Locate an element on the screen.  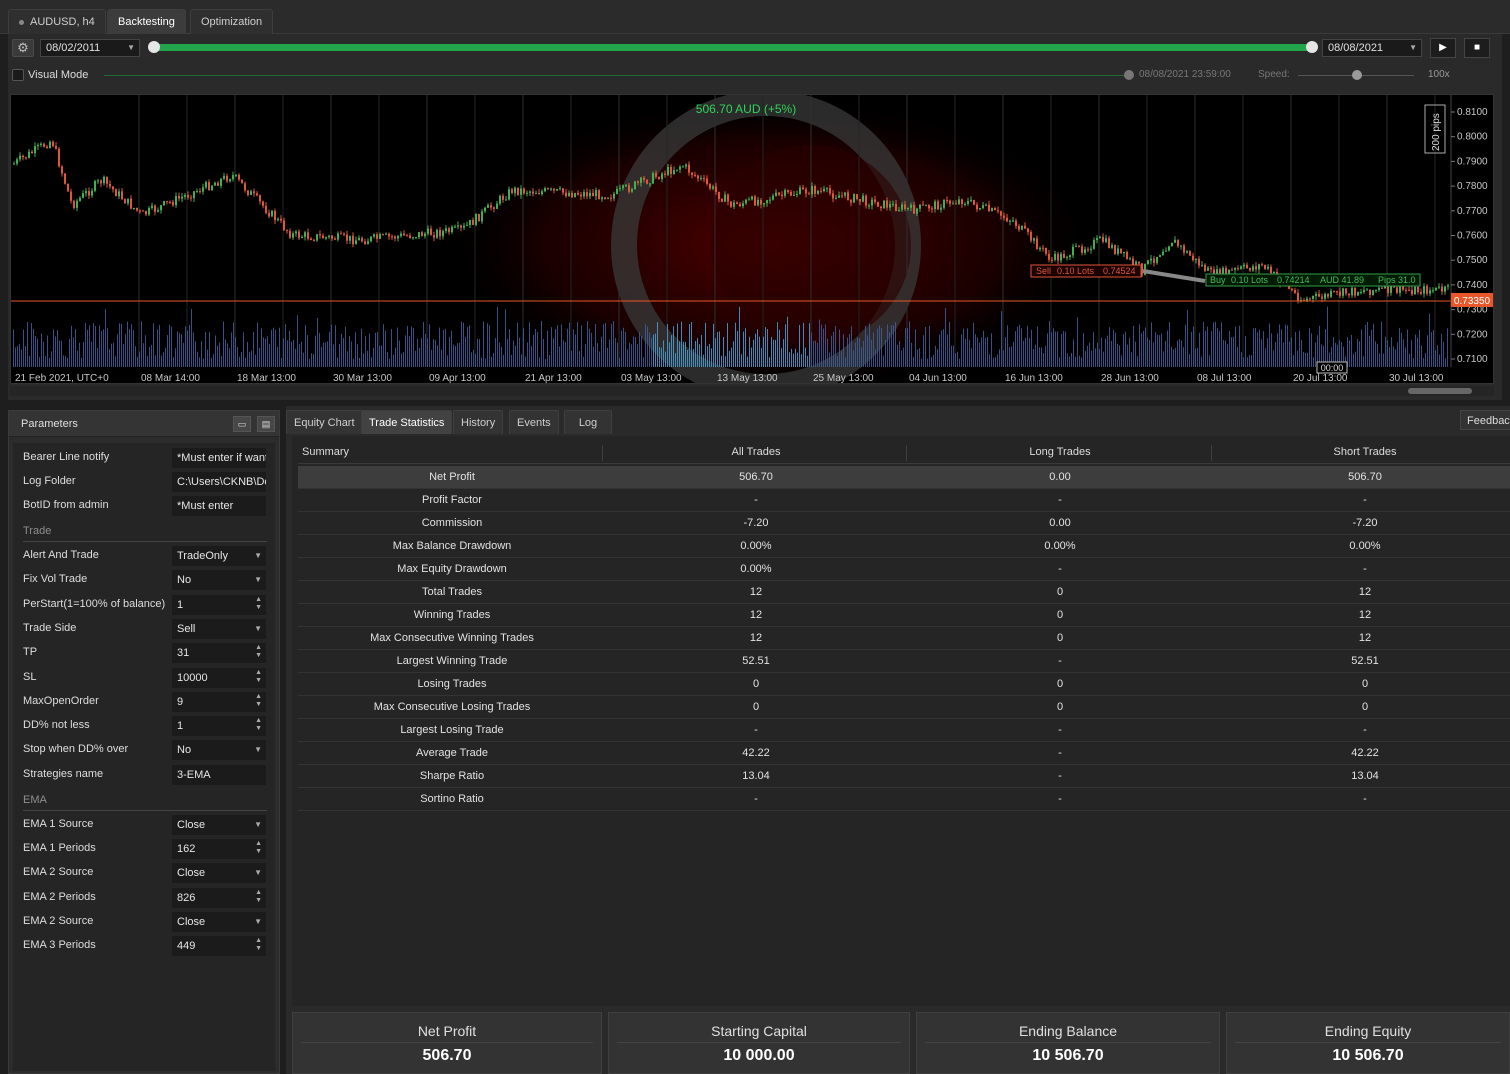
open-folder-button: ▭ is located at coordinates (242, 424).